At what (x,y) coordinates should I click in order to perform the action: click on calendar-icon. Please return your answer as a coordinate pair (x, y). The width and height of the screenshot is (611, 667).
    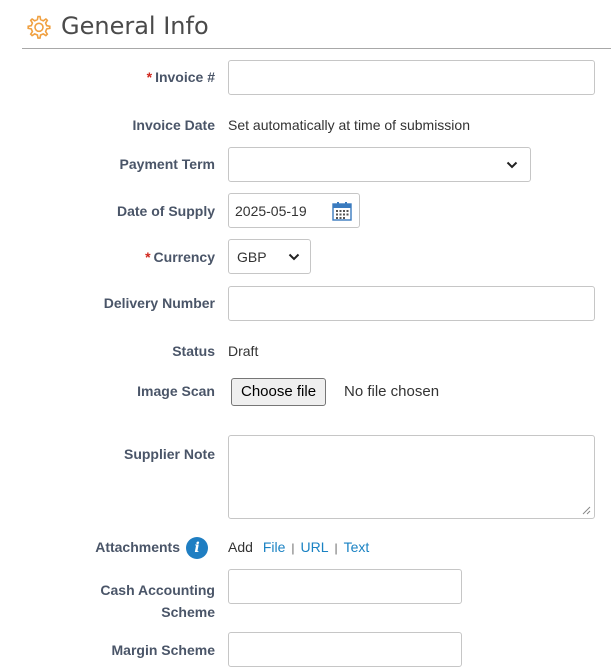
    Looking at the image, I should click on (342, 211).